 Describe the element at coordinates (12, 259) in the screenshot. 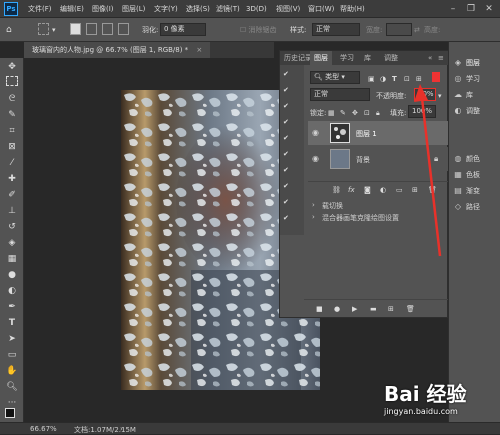

I see `gradient-tool-icon: ▦` at that location.